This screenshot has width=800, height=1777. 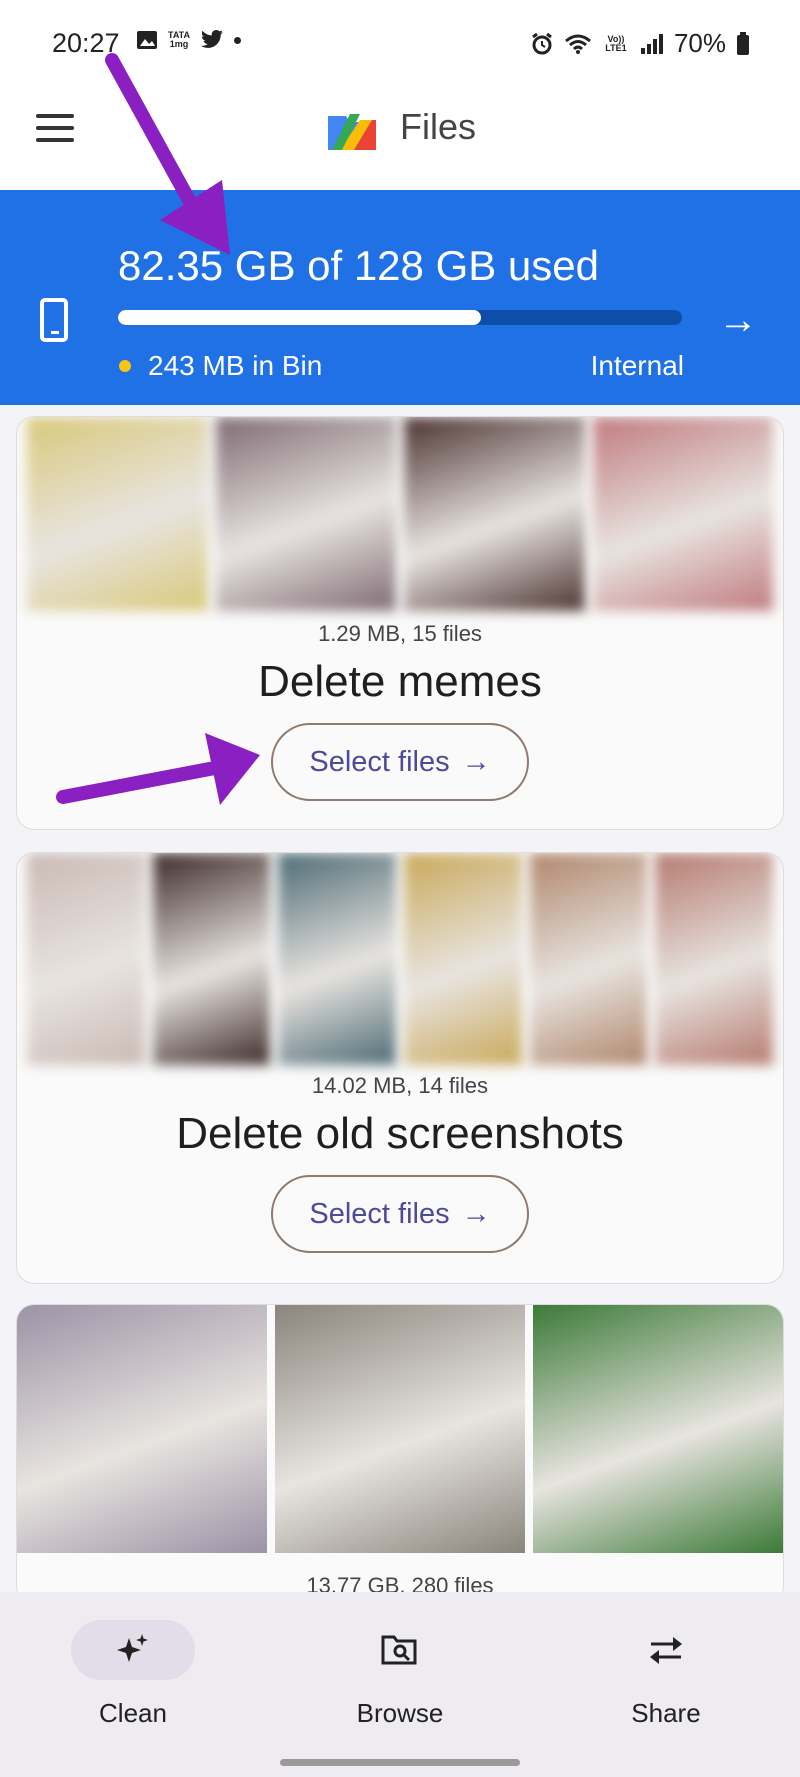 I want to click on tata-1mg-icon: TATA 1mg, so click(x=179, y=39).